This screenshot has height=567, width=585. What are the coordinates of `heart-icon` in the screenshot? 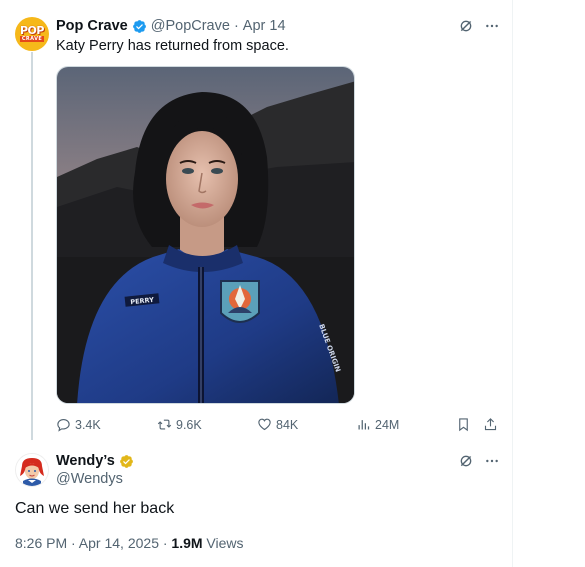 It's located at (264, 424).